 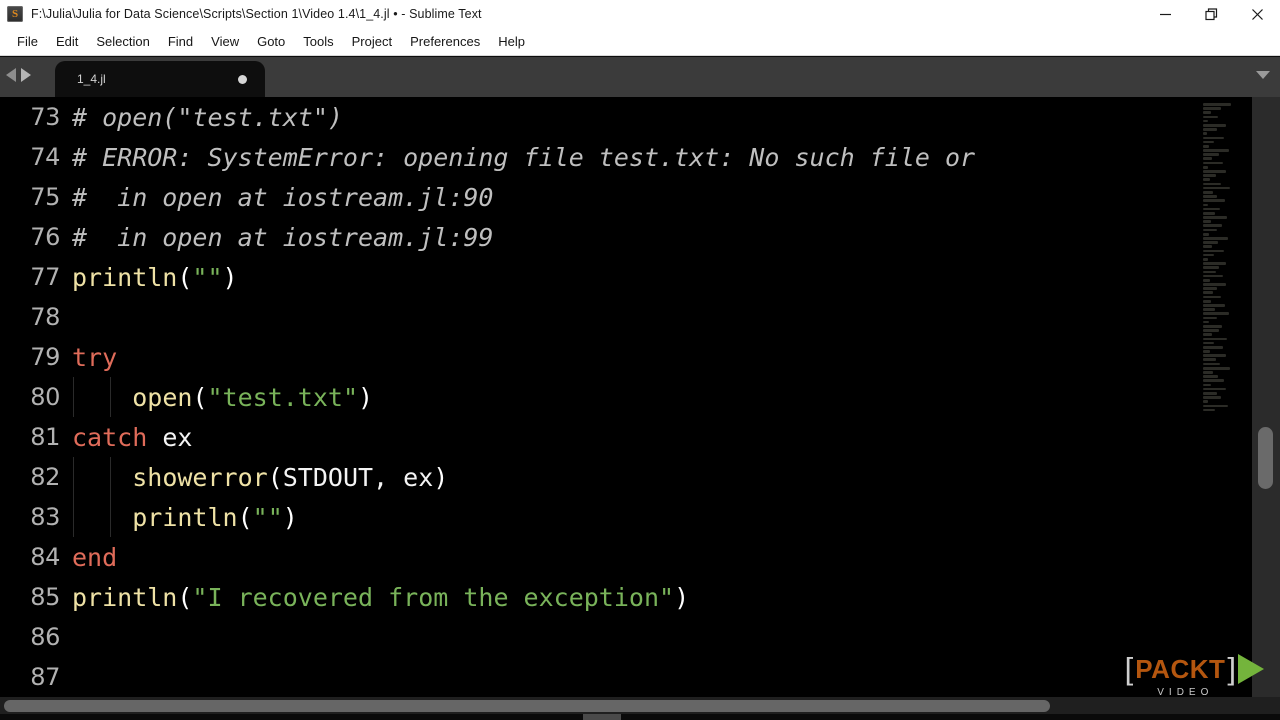 What do you see at coordinates (1265, 458) in the screenshot?
I see `vertical-scrollbar-thumb` at bounding box center [1265, 458].